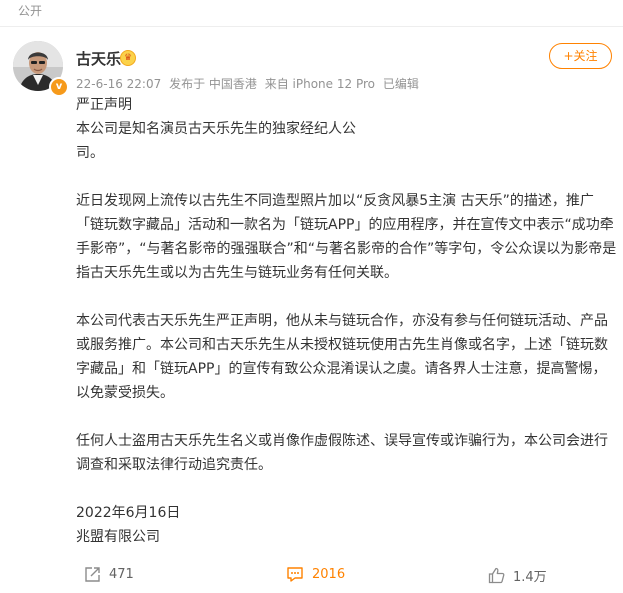 The height and width of the screenshot is (593, 623). Describe the element at coordinates (342, 321) in the screenshot. I see `post-text-line: 本公司代表古天乐先生严正声明，他从未与链玩合作，亦没有参与任何链玩活动、产品` at that location.